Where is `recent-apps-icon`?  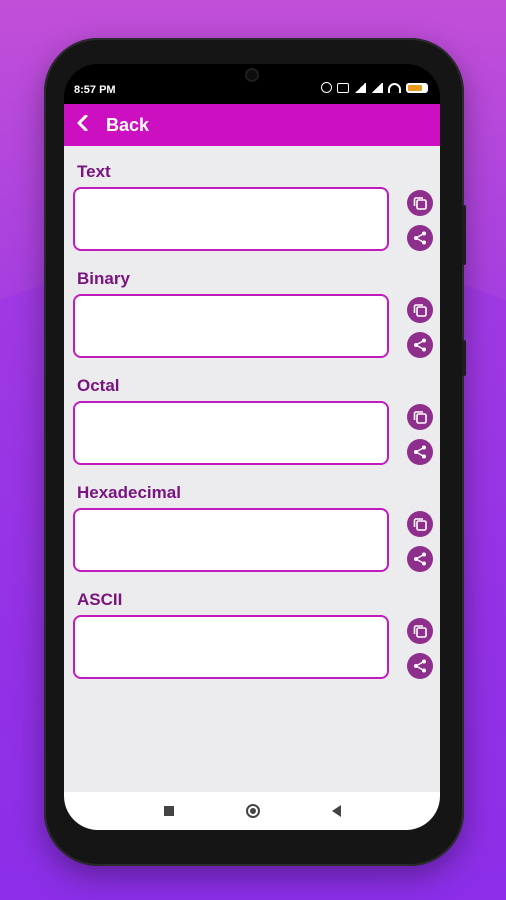 recent-apps-icon is located at coordinates (168, 811).